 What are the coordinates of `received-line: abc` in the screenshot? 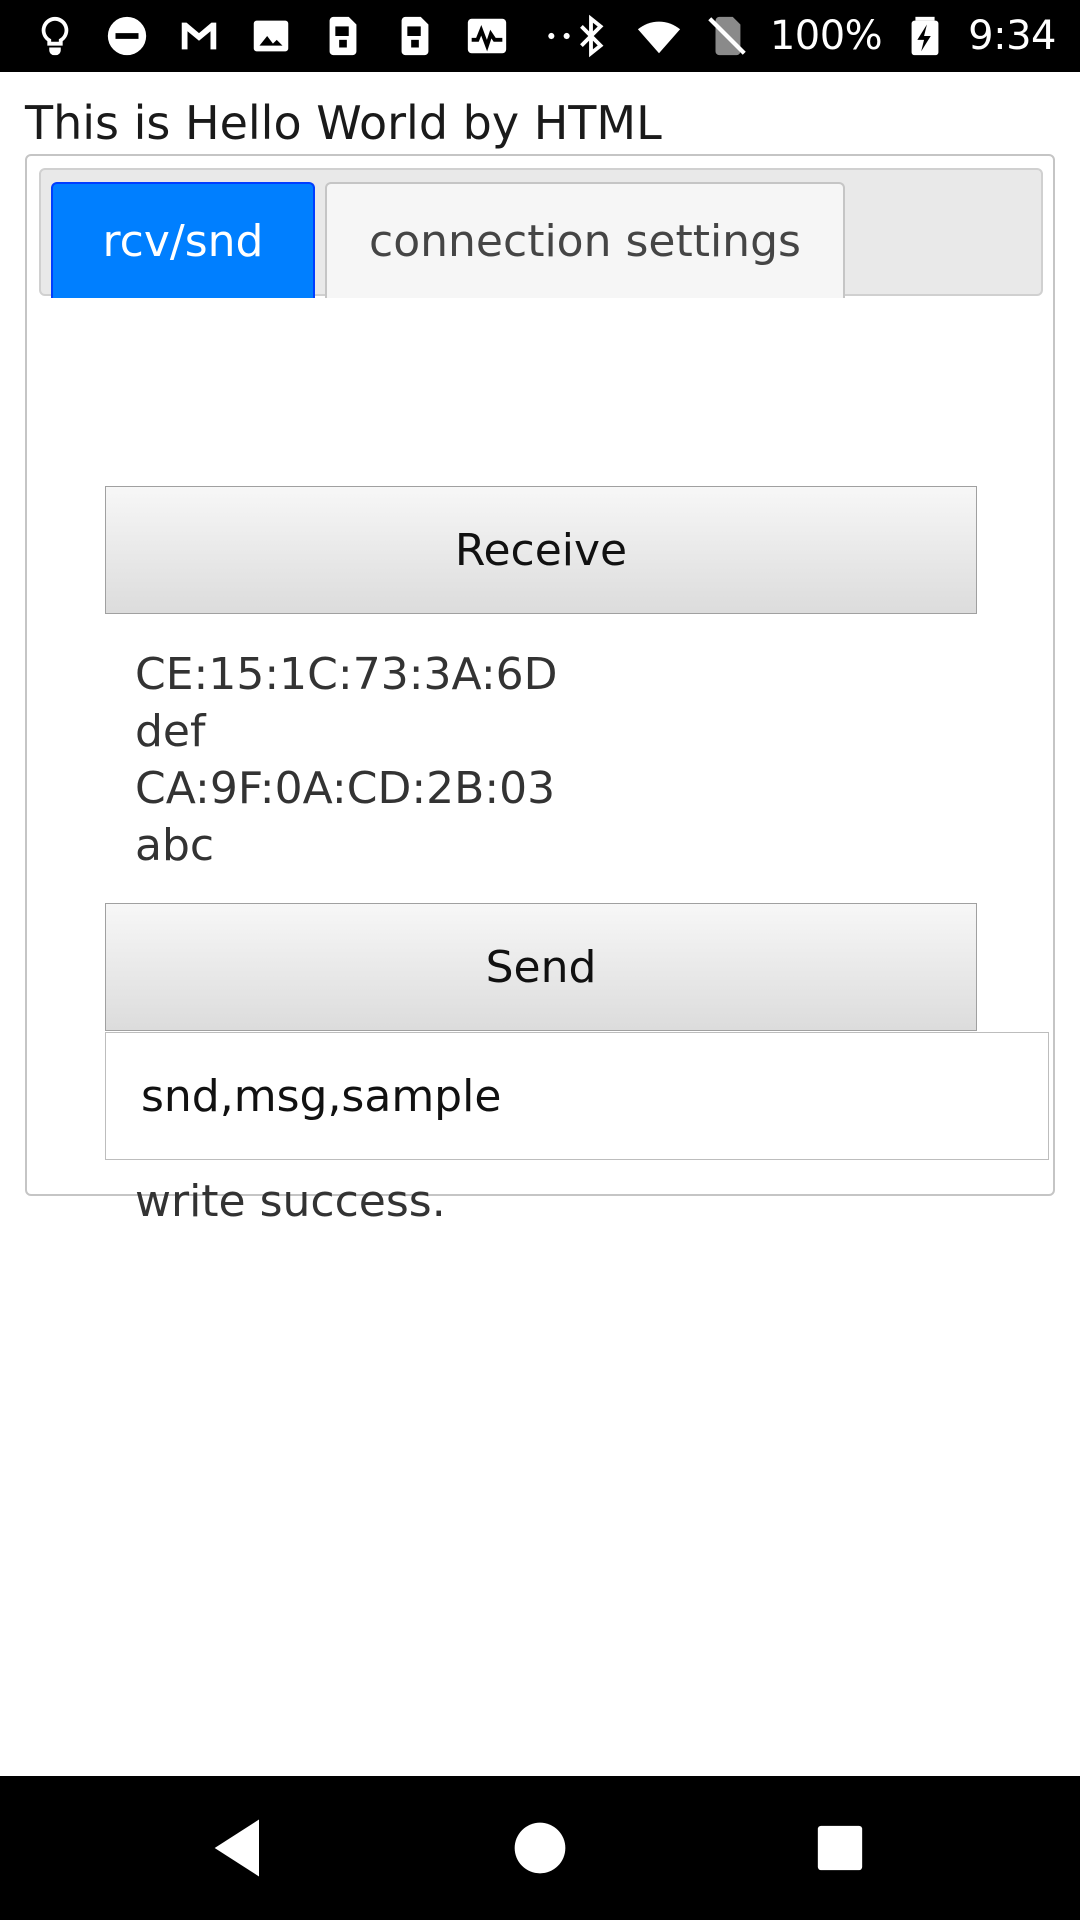 It's located at (175, 845).